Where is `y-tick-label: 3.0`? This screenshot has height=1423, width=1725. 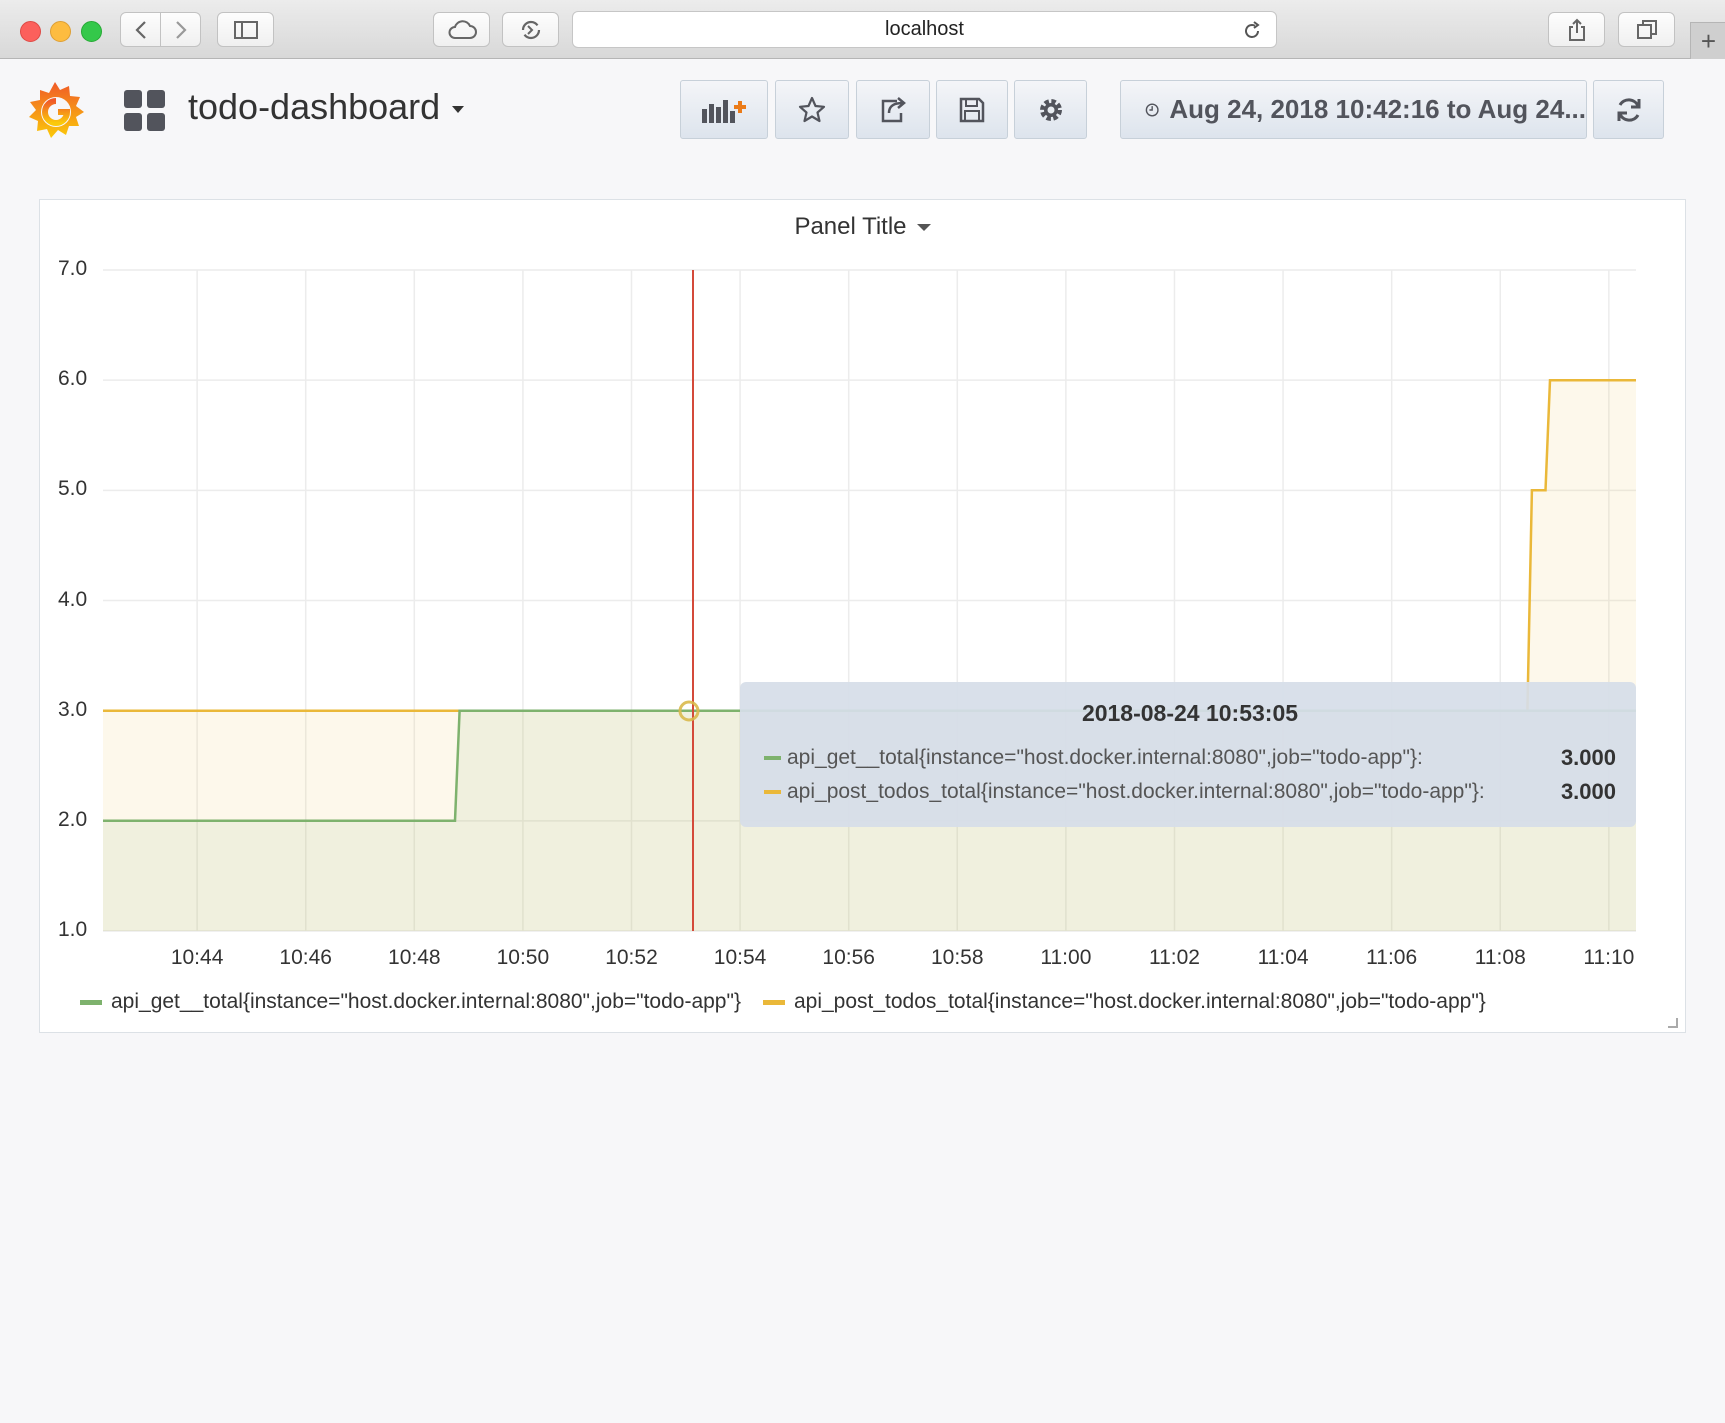
y-tick-label: 3.0 is located at coordinates (73, 709).